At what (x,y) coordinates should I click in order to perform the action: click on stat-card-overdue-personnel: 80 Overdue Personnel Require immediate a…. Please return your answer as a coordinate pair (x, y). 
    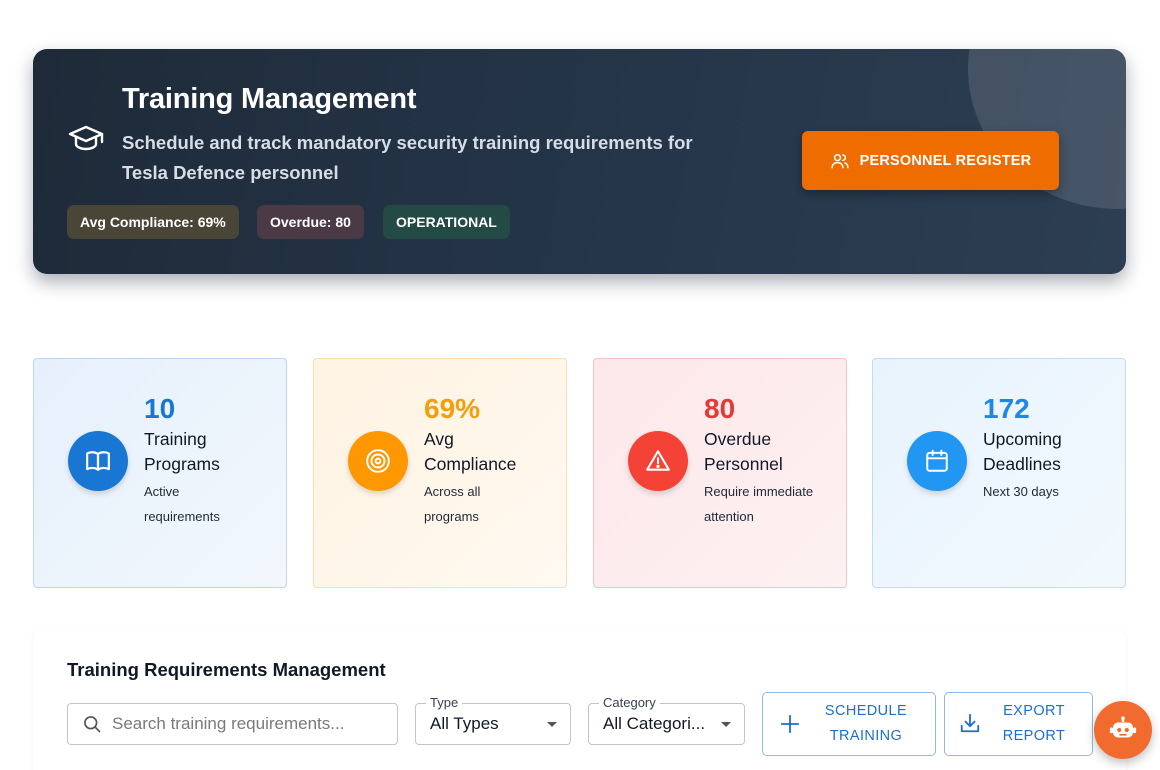
    Looking at the image, I should click on (720, 473).